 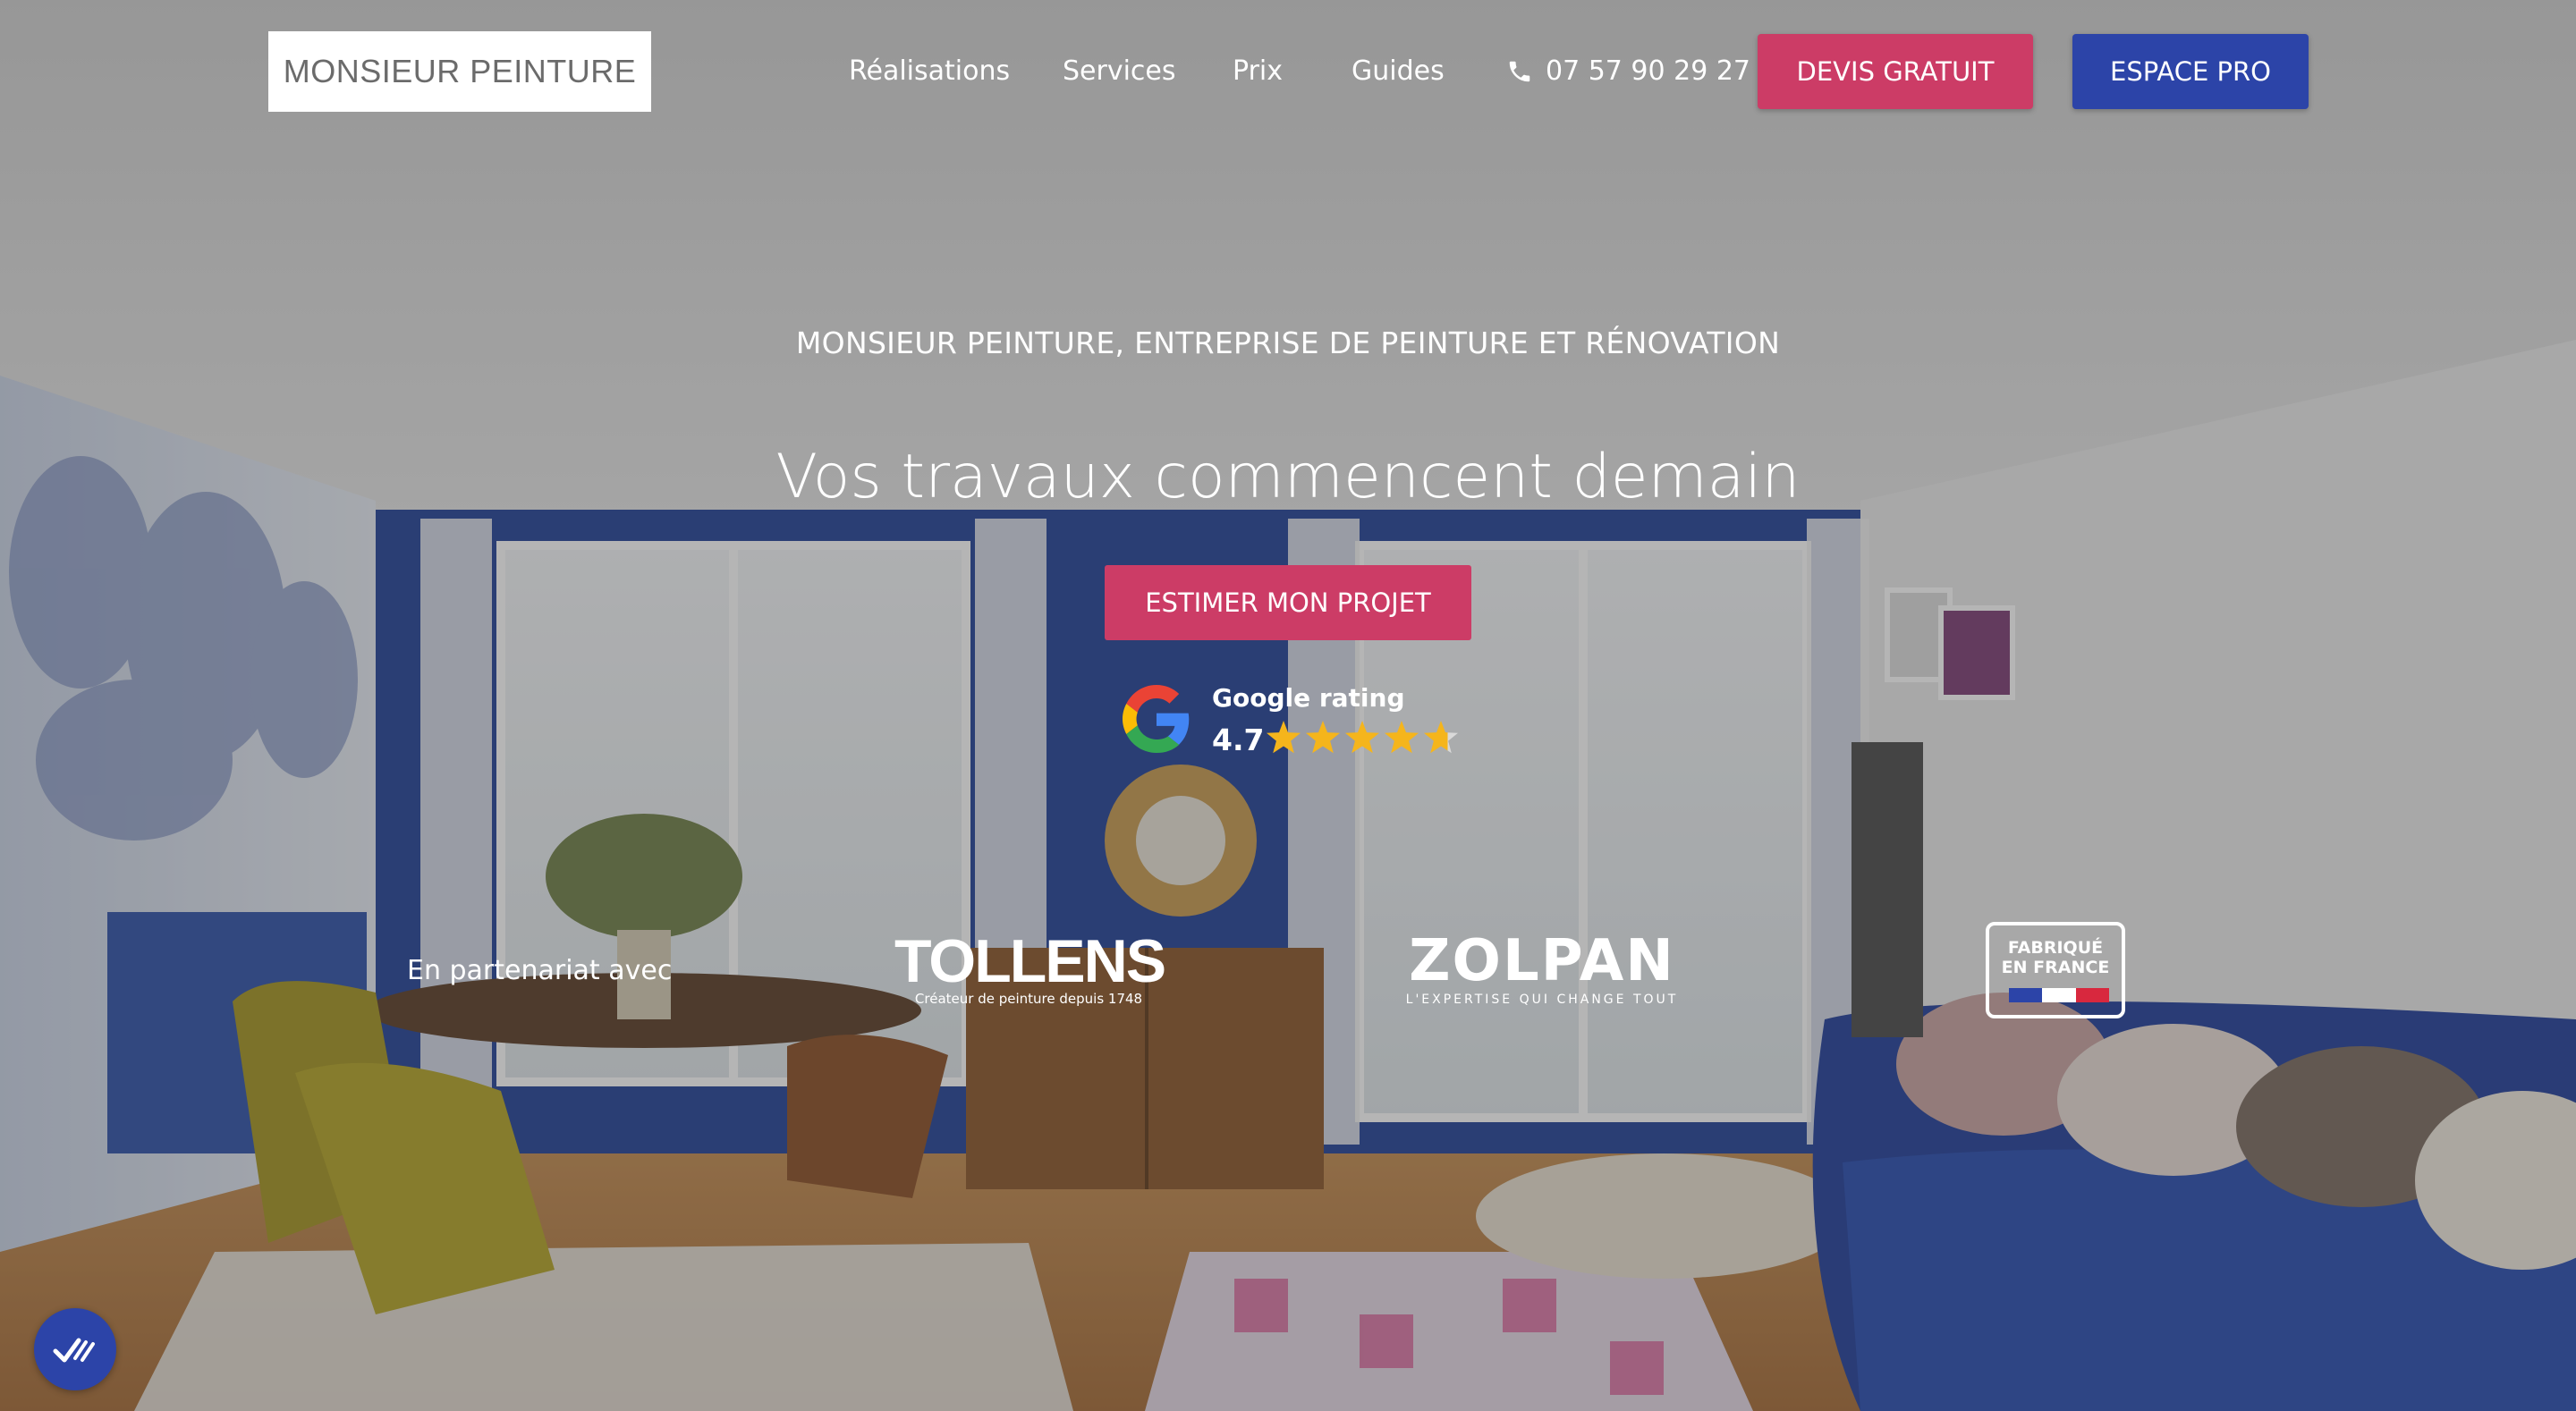 What do you see at coordinates (2059, 995) in the screenshot?
I see `french-flag-icon` at bounding box center [2059, 995].